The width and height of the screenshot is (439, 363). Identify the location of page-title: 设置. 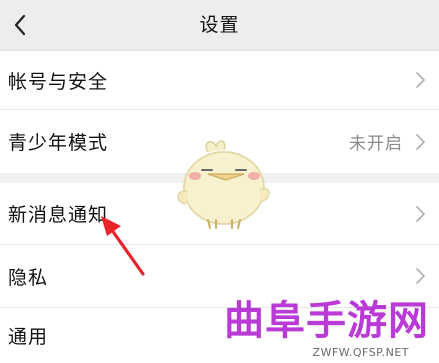
(219, 25).